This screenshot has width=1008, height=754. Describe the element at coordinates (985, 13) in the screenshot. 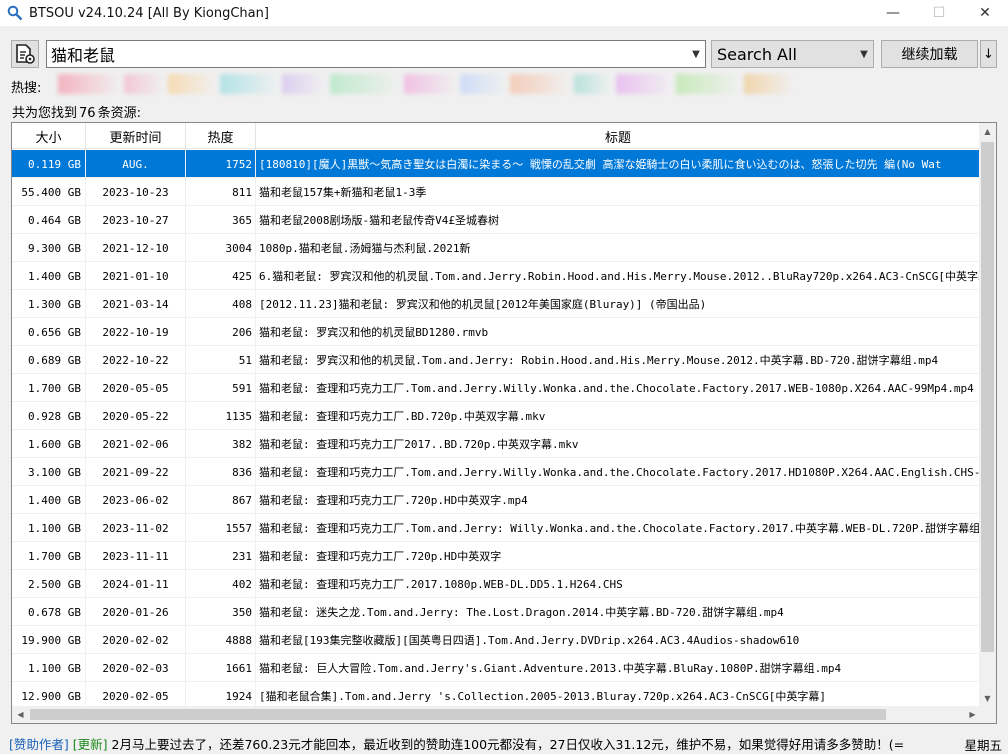

I see `close-button: ✕` at that location.